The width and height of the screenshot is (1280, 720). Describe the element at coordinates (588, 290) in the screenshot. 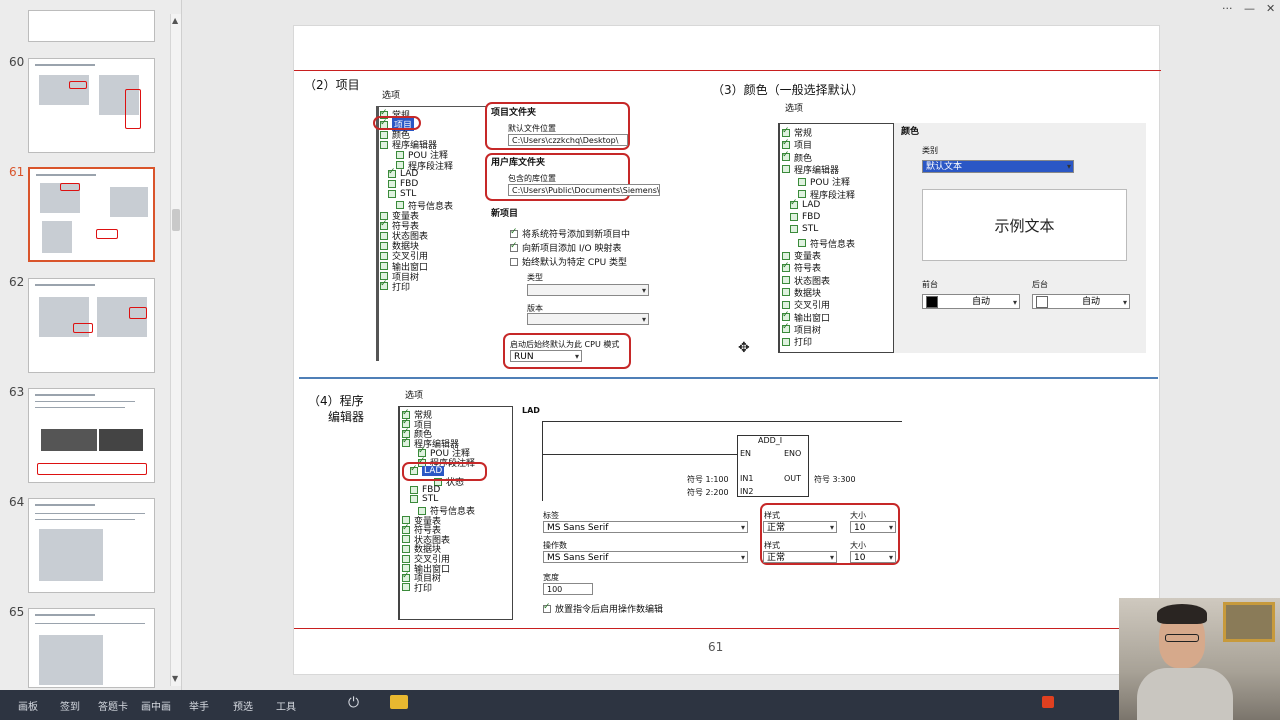

I see `type-dropdown` at that location.